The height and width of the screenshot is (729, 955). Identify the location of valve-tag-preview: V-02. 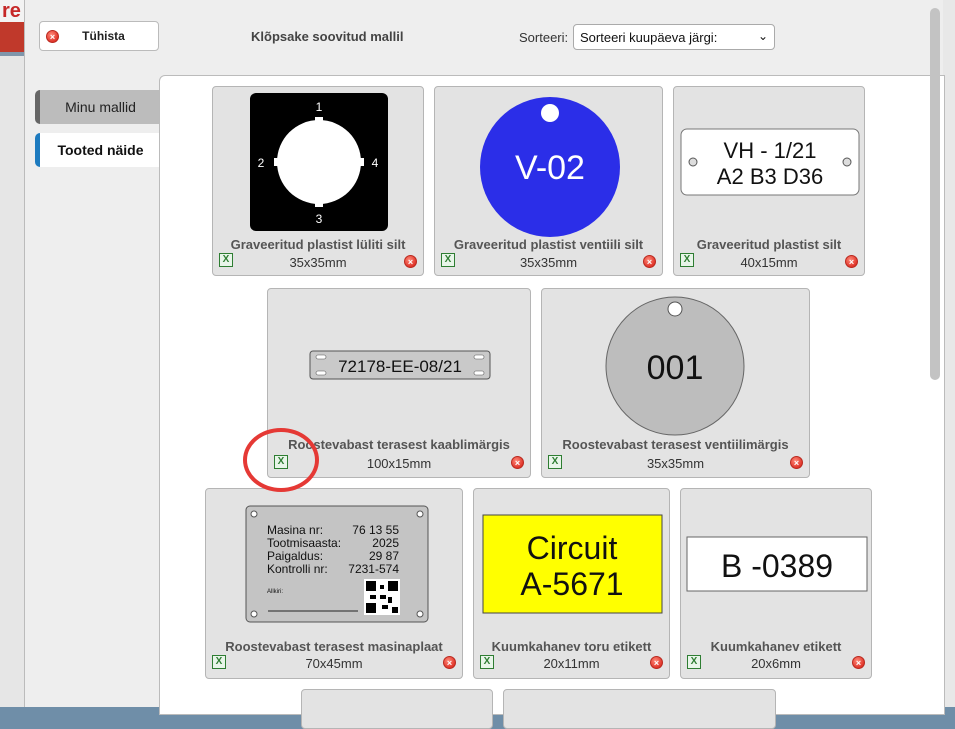
(550, 167).